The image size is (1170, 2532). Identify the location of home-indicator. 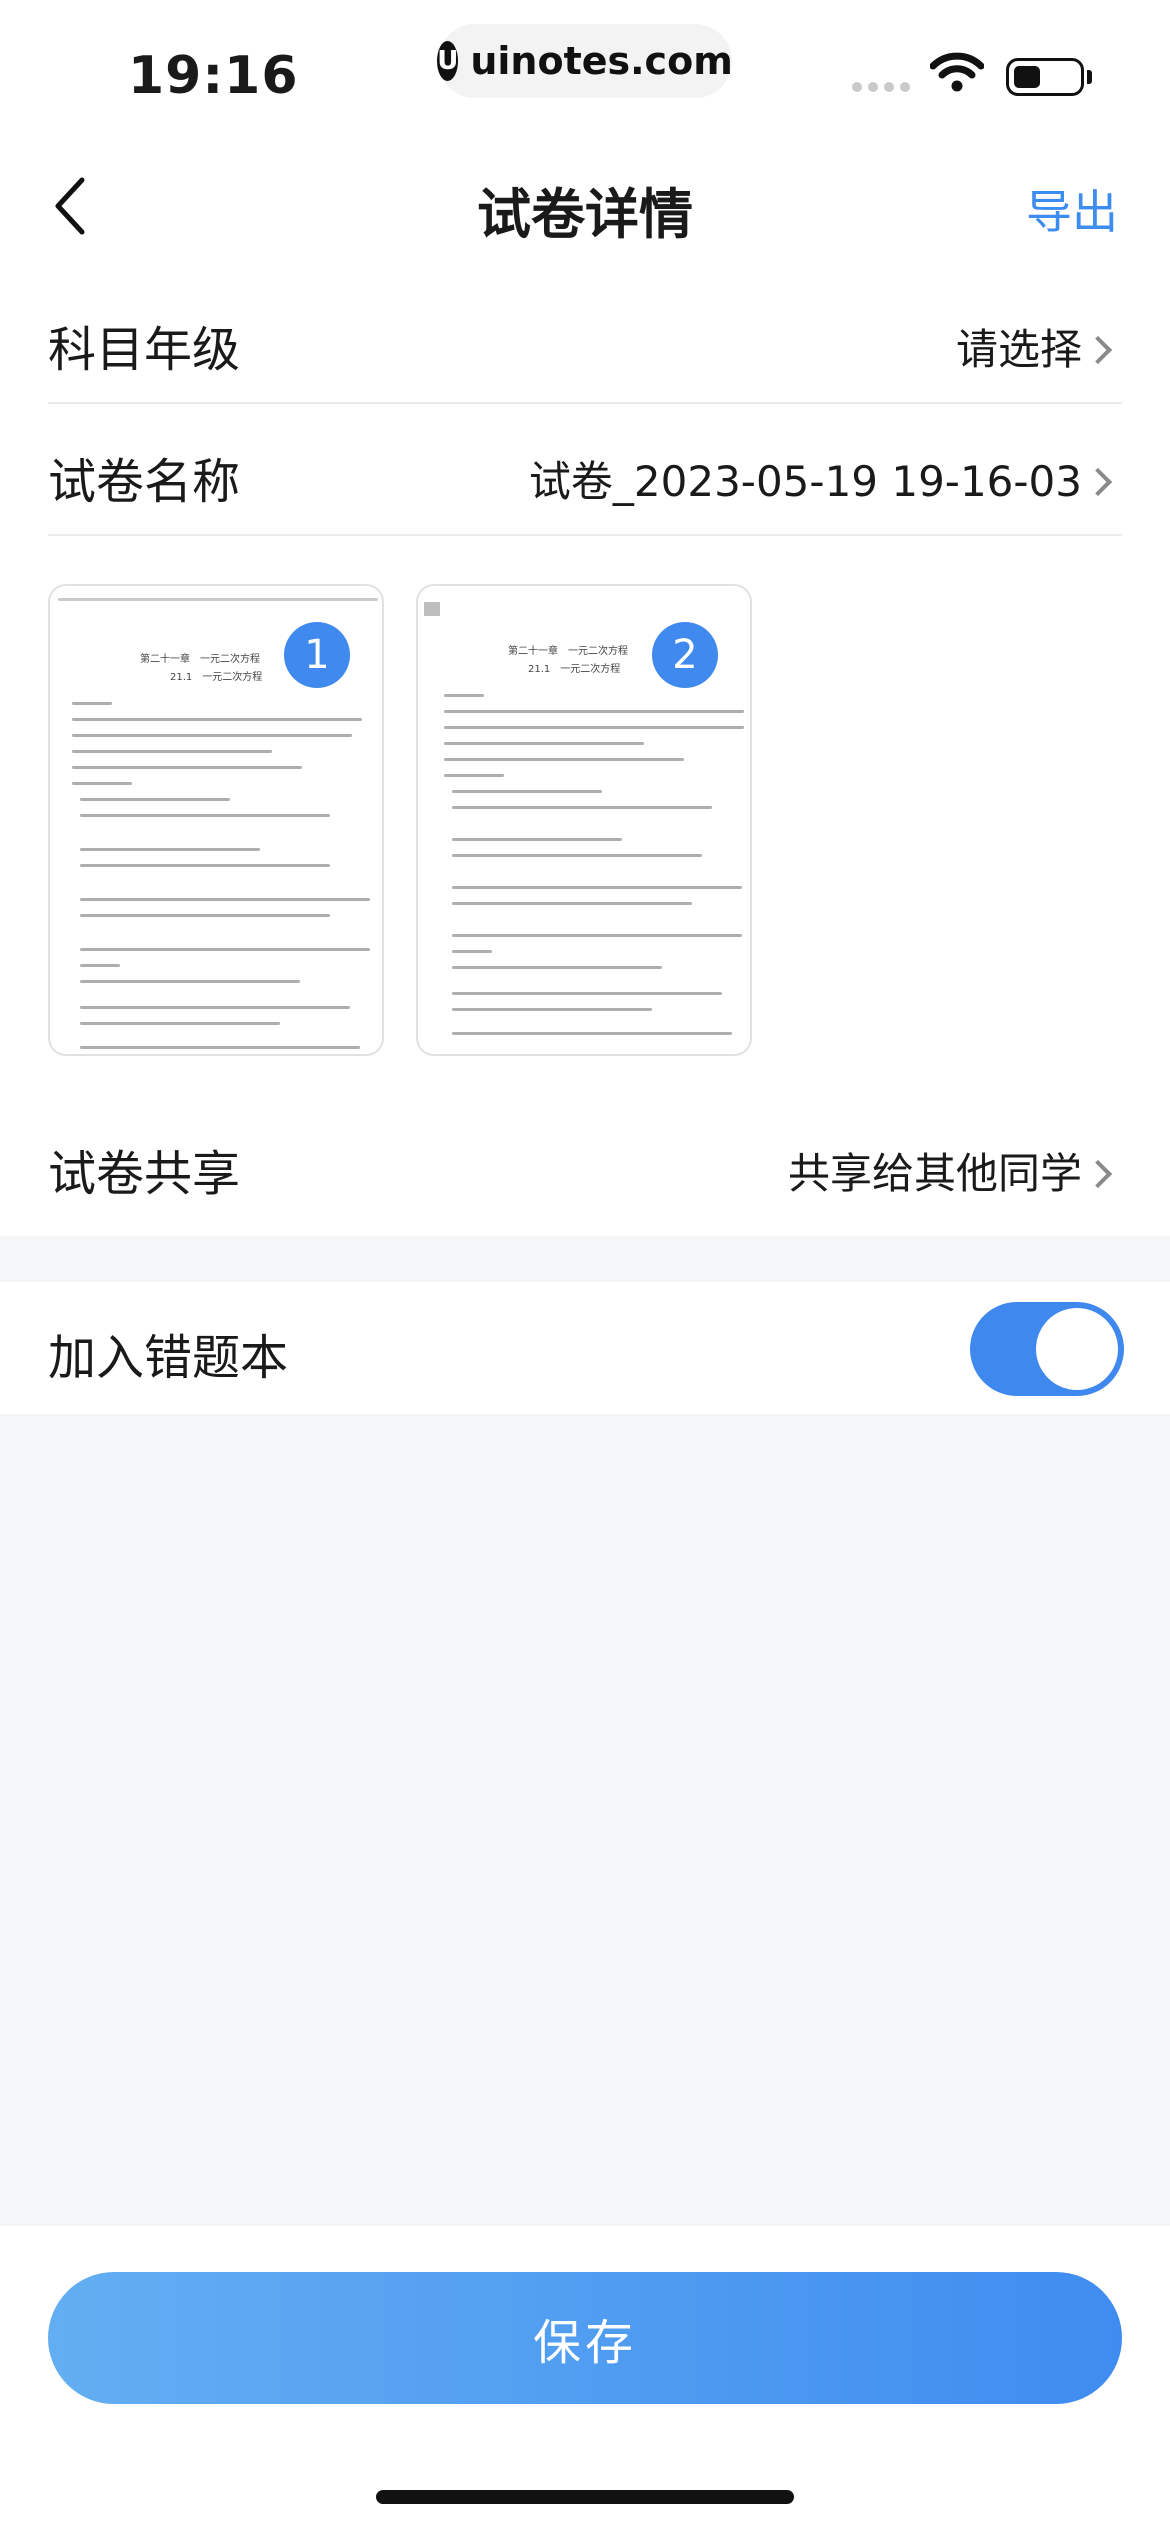
(585, 2497).